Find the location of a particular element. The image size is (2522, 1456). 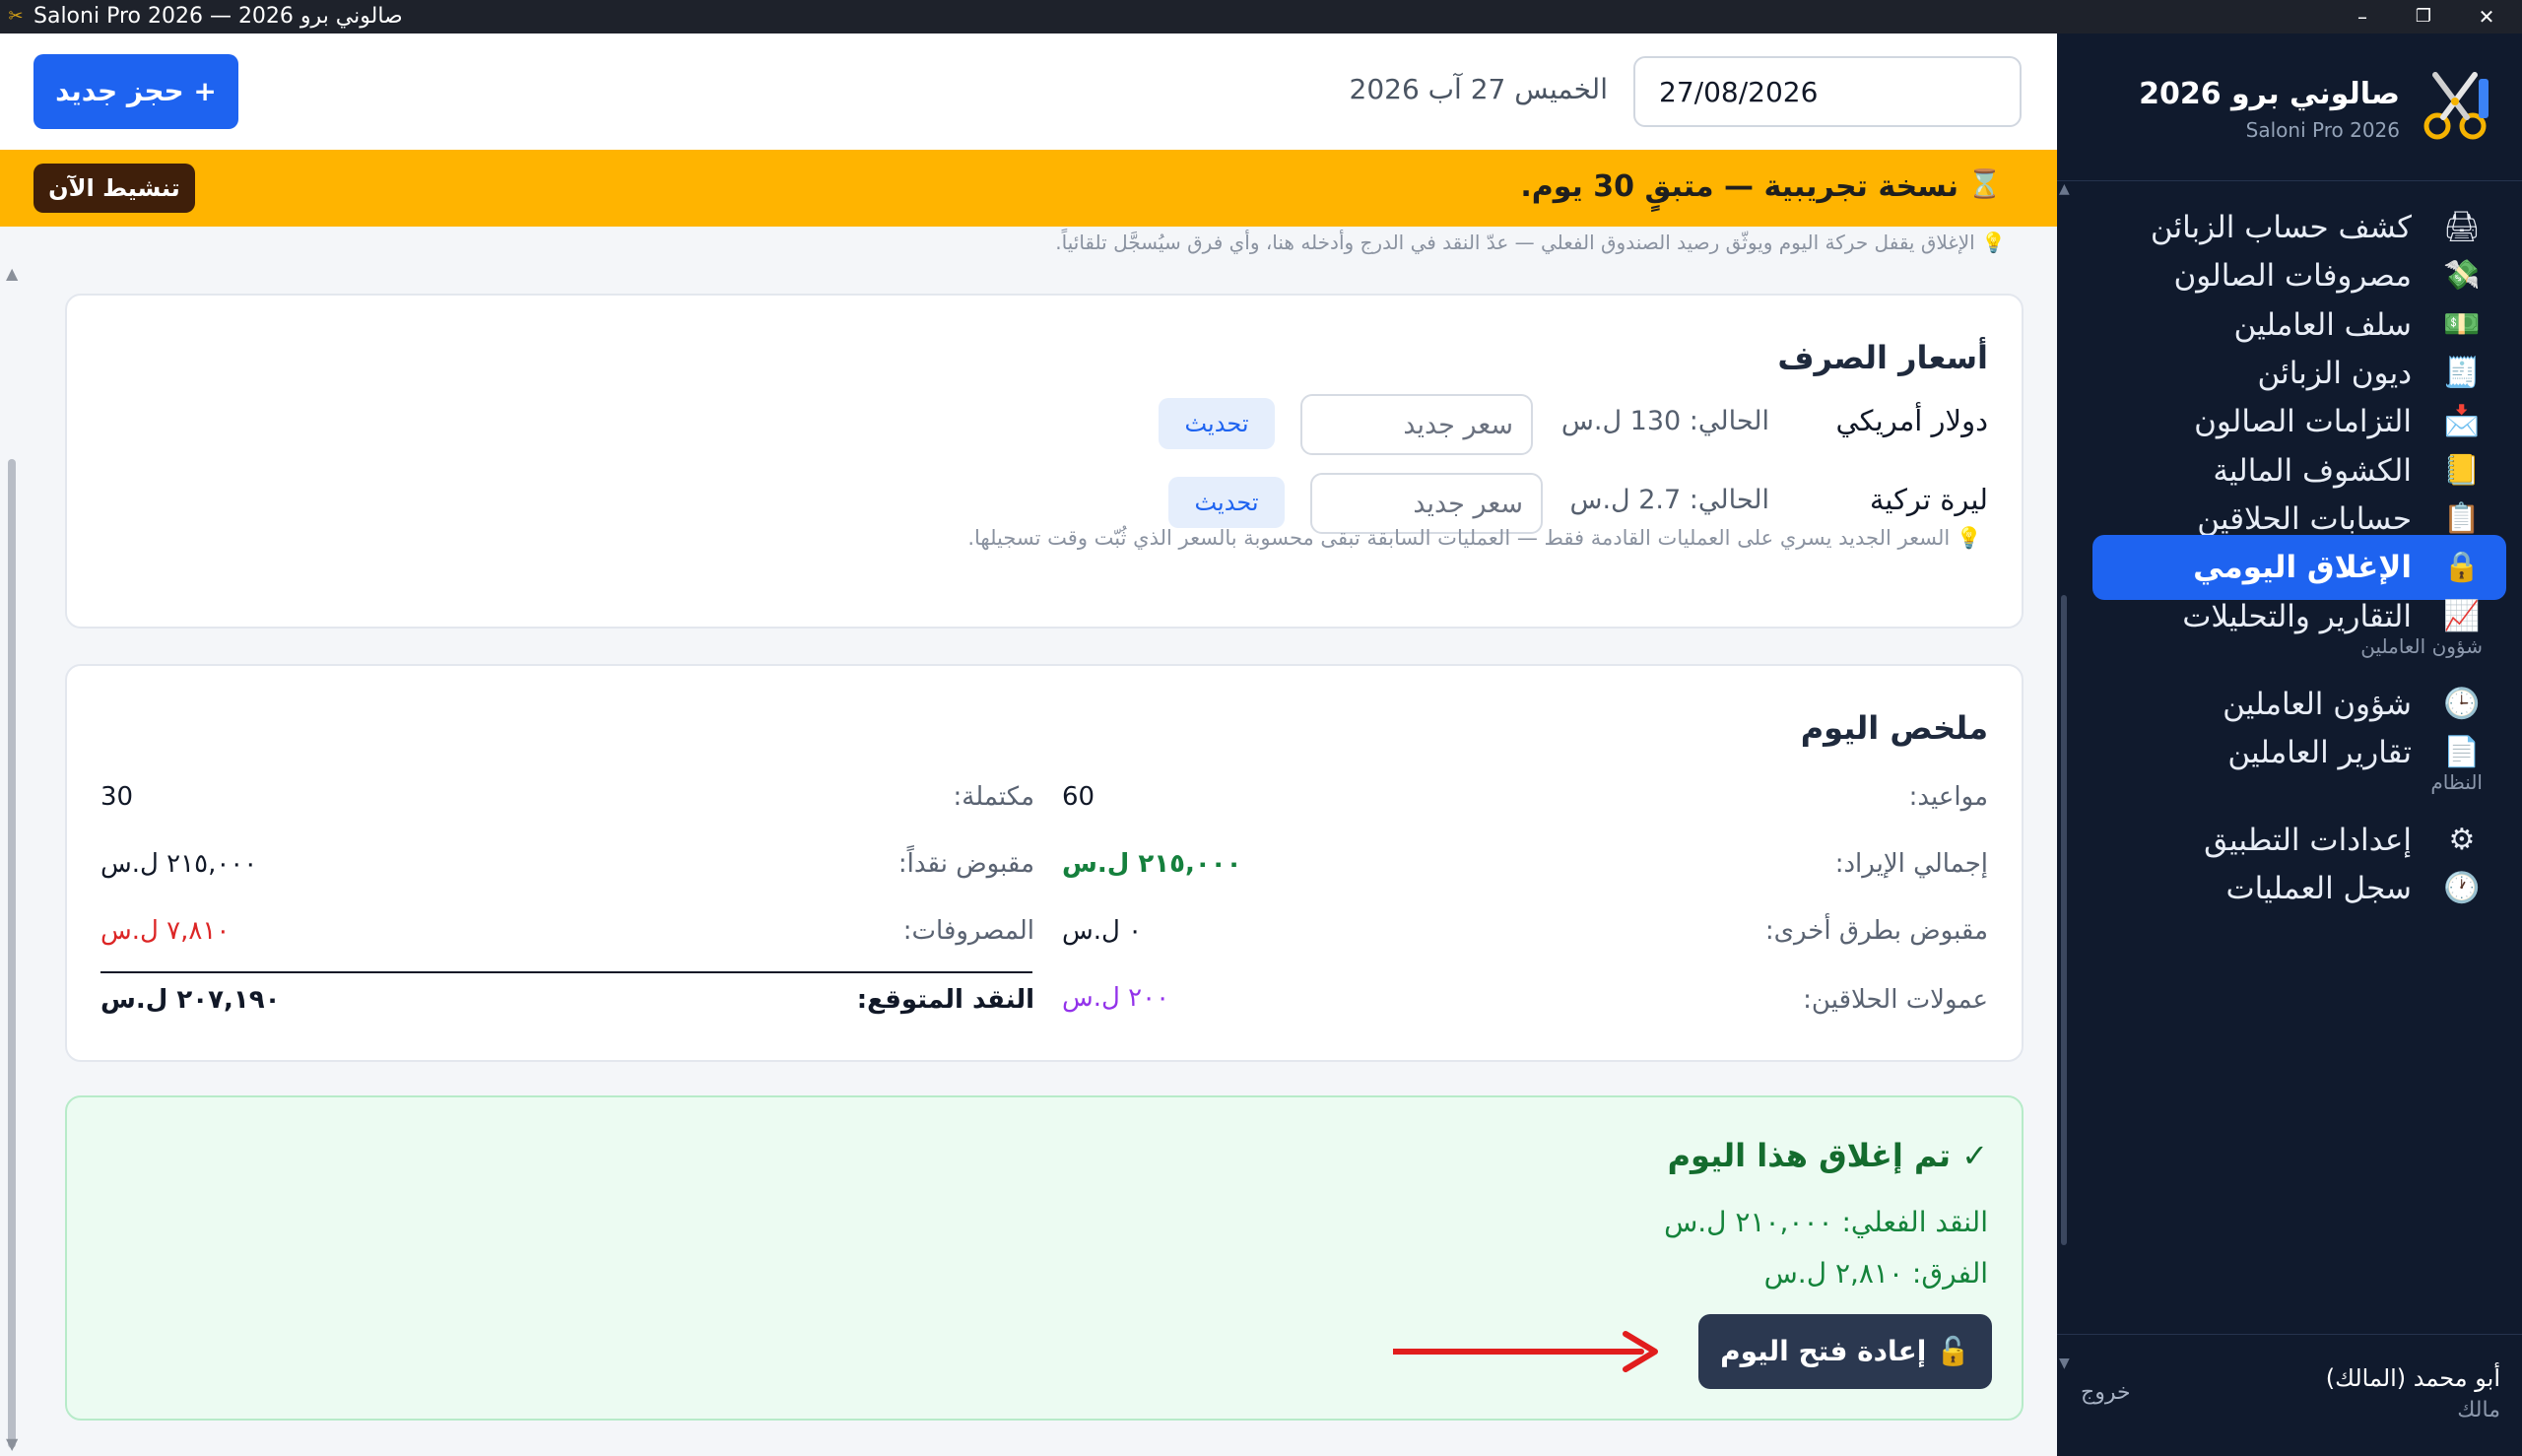

date-label: الخميس 27 آب 2026 is located at coordinates (1478, 89).